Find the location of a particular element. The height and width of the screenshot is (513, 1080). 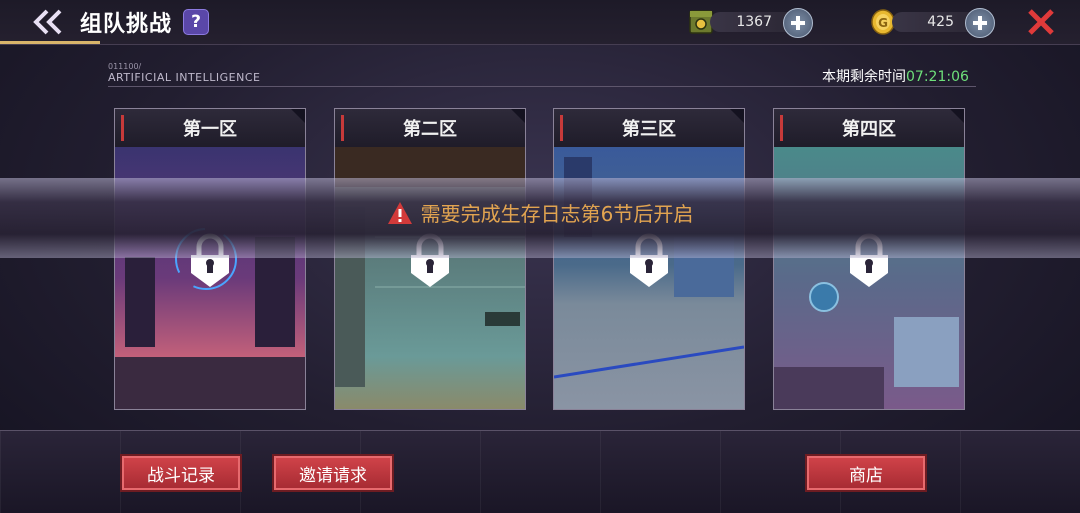

zone-header: 第三区 is located at coordinates (649, 128).